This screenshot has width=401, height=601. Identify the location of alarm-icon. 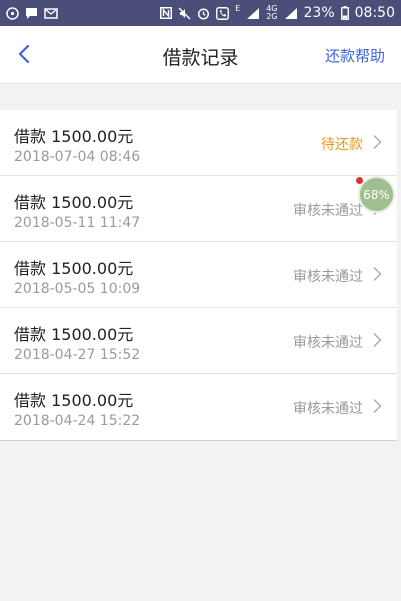
(203, 13).